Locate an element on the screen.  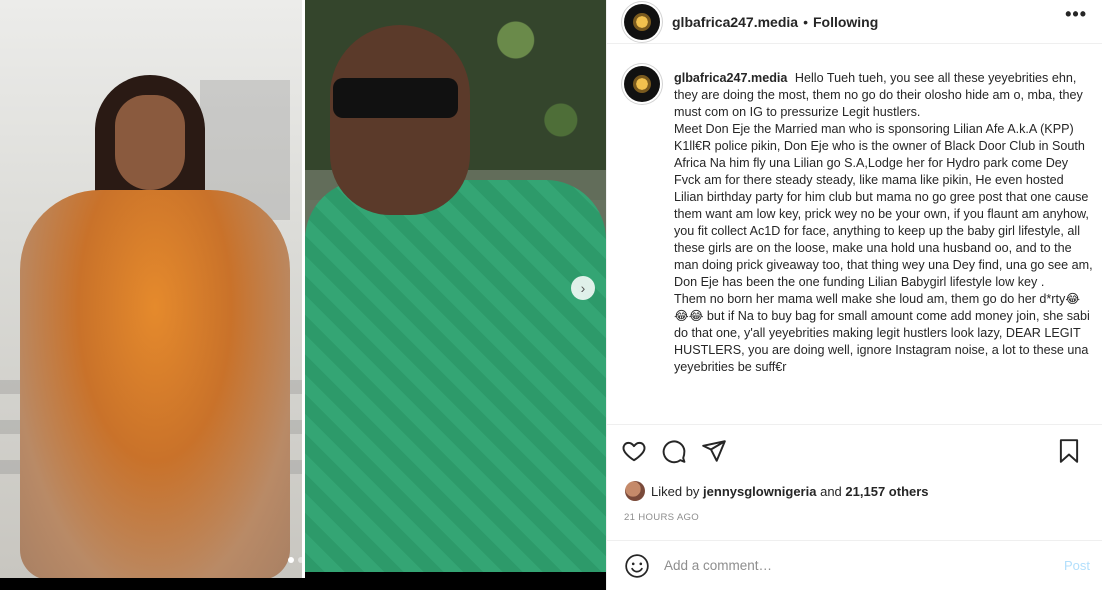
post-timestamp: 21 HOURS AGO is located at coordinates (661, 517).